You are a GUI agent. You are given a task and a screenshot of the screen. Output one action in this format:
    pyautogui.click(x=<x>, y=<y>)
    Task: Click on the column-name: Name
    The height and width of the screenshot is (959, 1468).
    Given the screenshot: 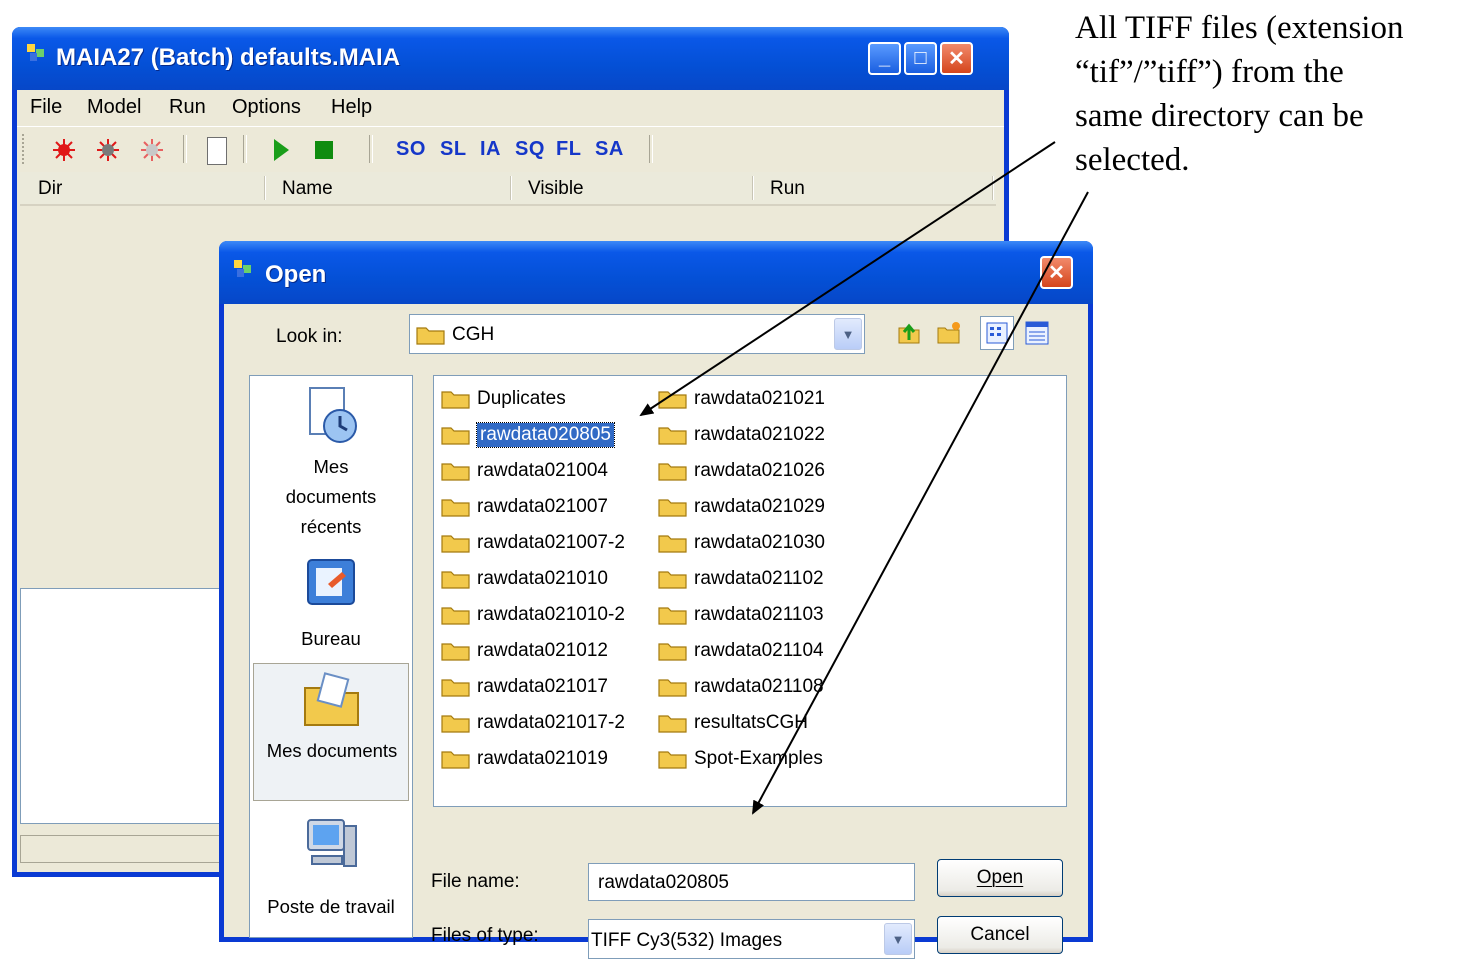 What is the action you would take?
    pyautogui.click(x=307, y=189)
    